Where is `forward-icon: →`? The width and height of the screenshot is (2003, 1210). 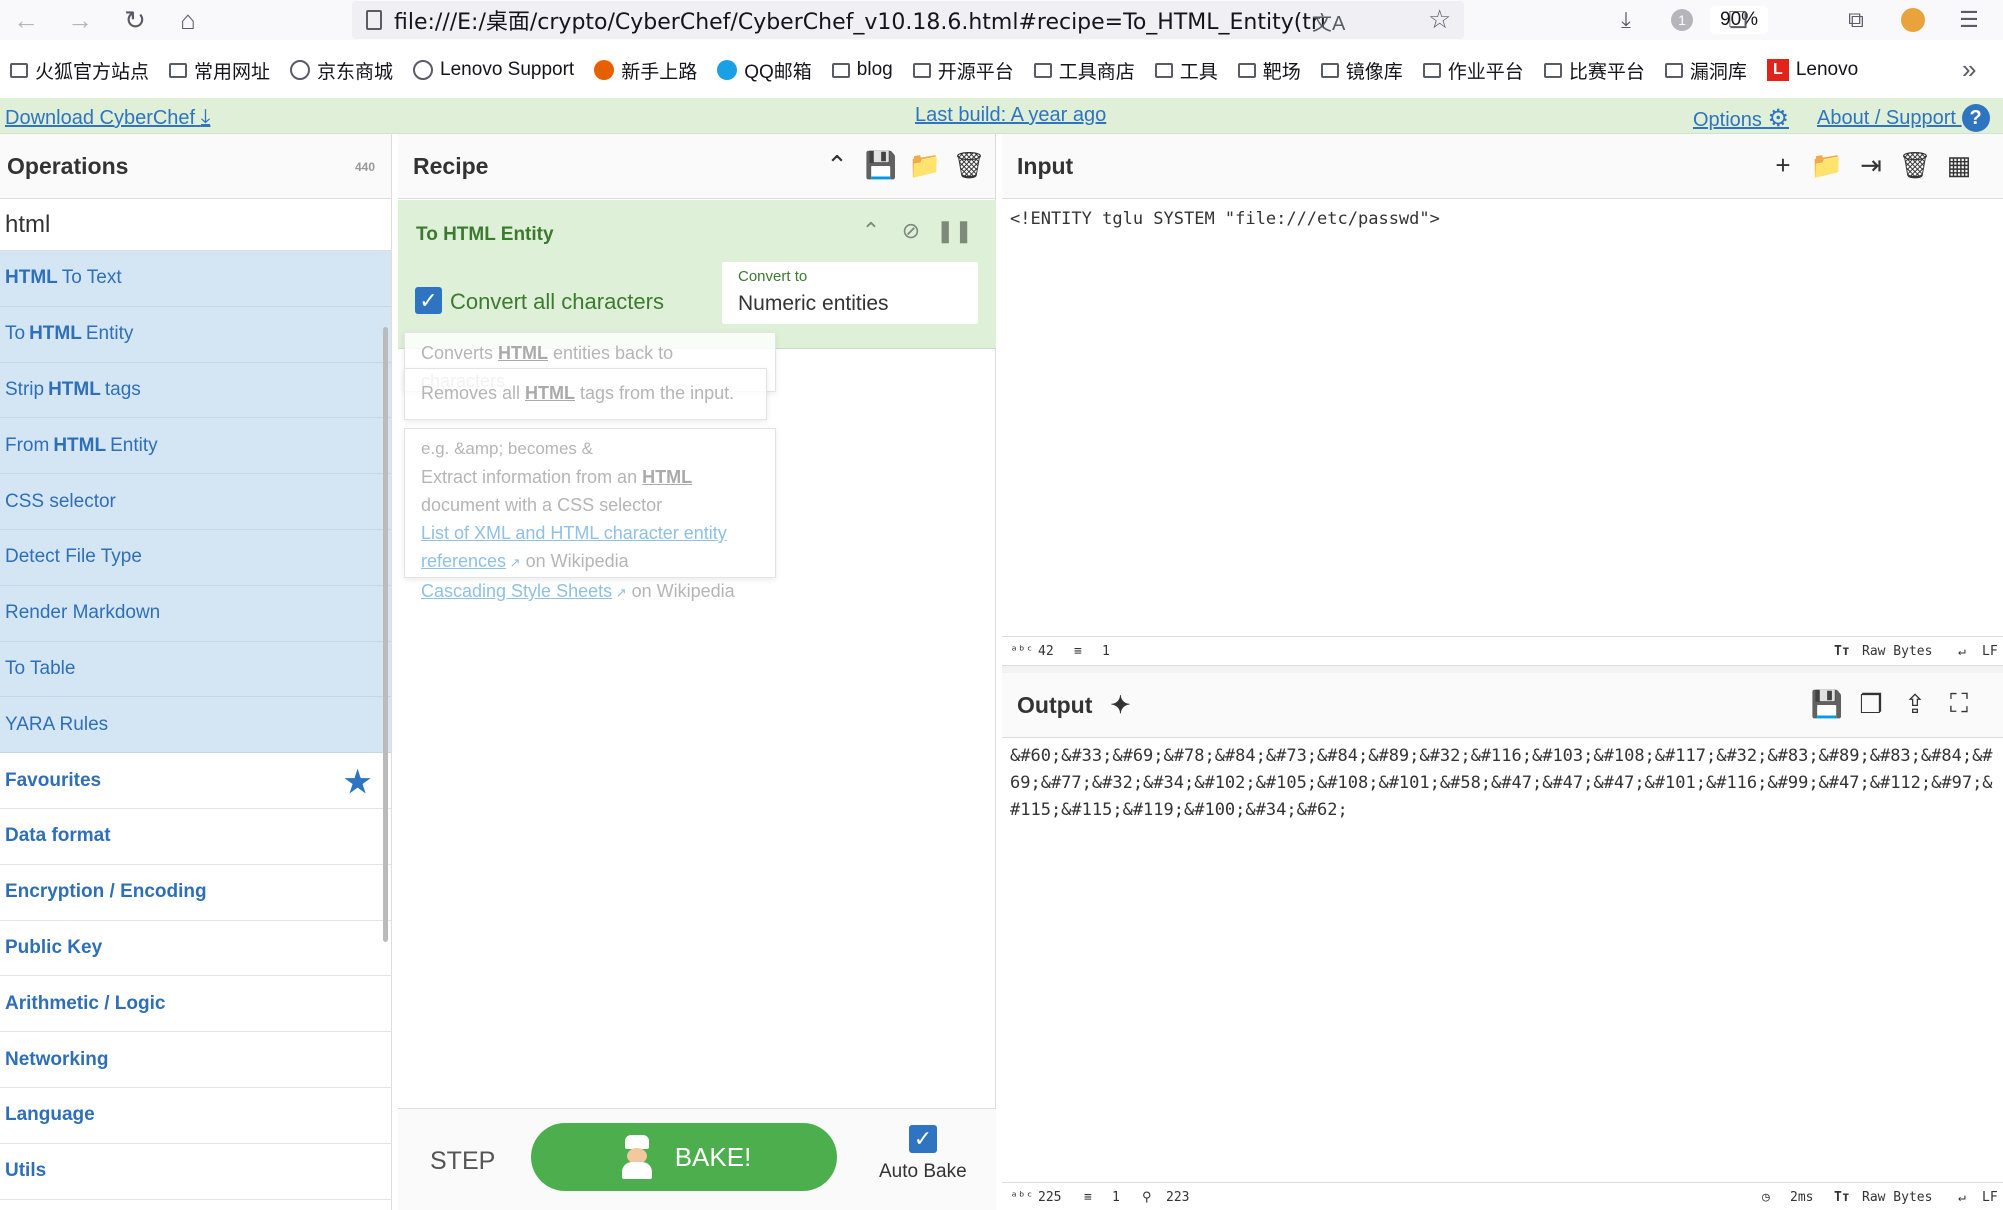
forward-icon: → is located at coordinates (80, 20).